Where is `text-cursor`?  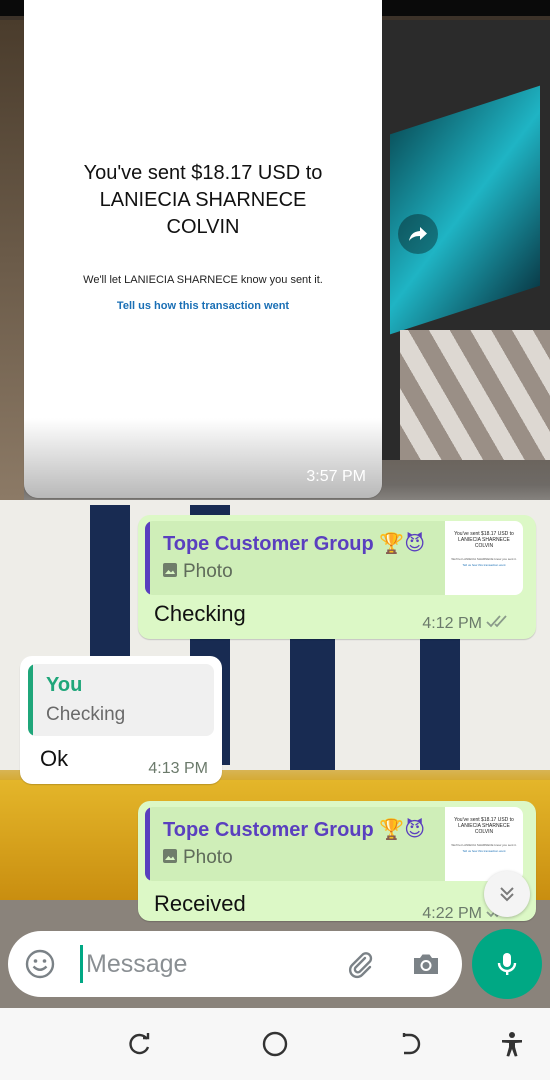 text-cursor is located at coordinates (81, 964).